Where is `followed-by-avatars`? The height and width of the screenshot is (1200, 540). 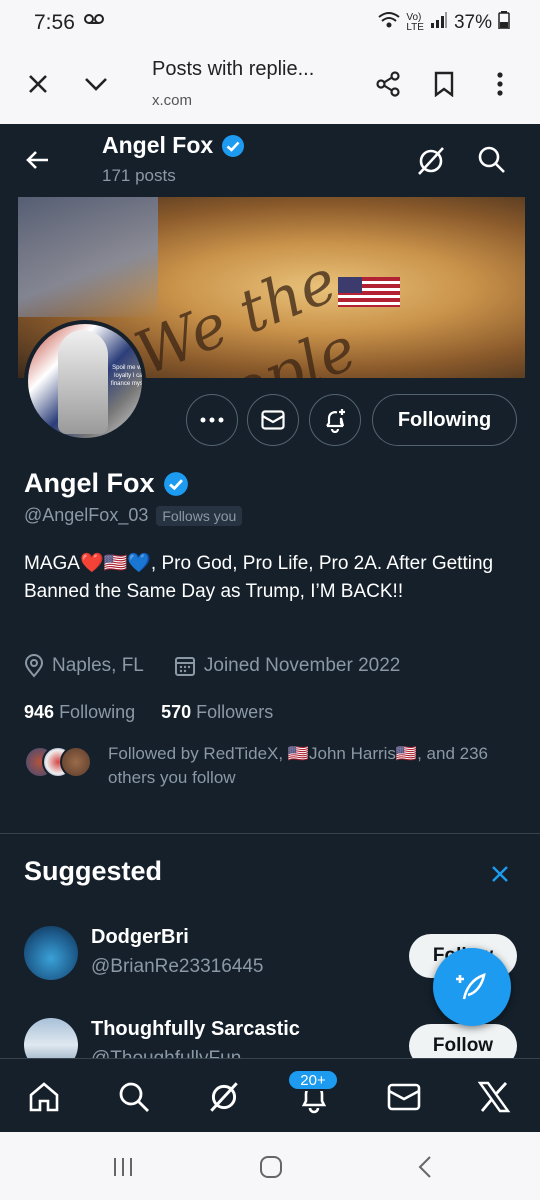
followed-by-avatars is located at coordinates (59, 762).